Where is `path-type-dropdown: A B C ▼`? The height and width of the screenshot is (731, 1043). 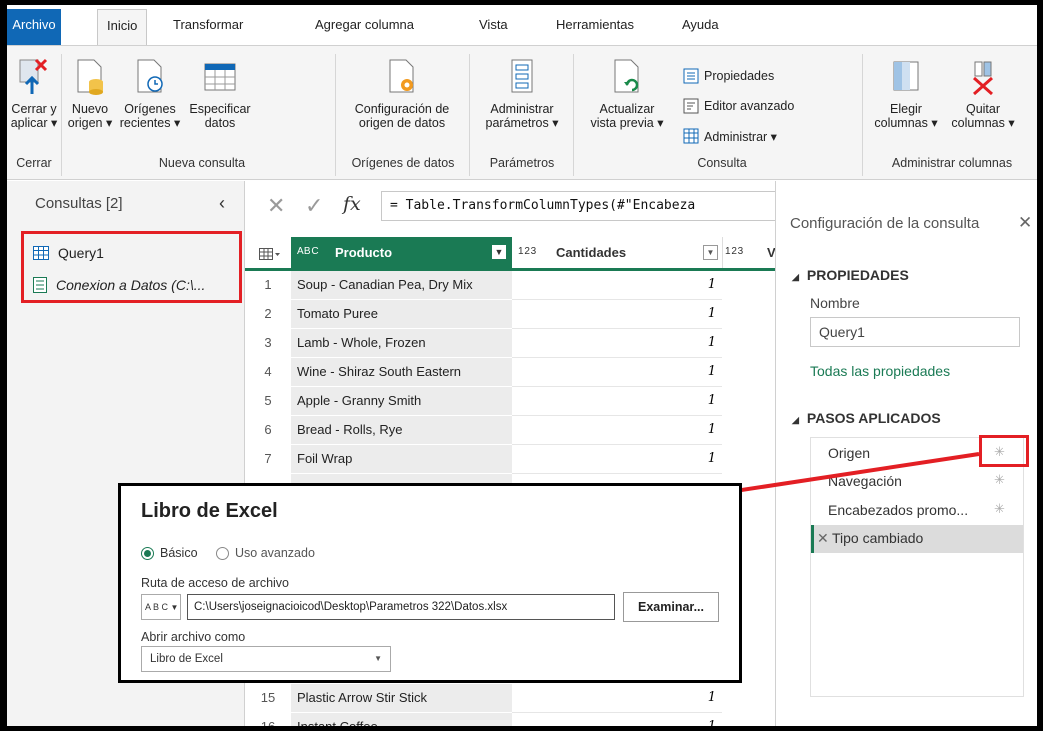 path-type-dropdown: A B C ▼ is located at coordinates (161, 607).